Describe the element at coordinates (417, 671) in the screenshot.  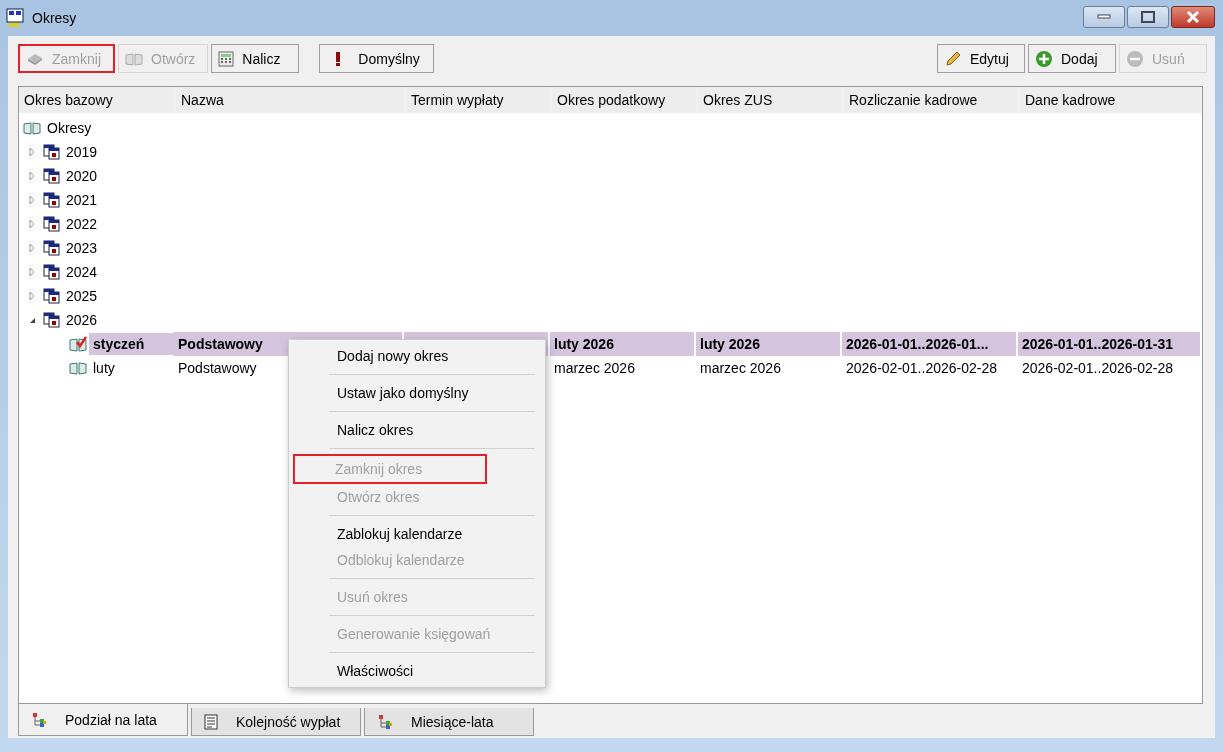
I see `menu-item: Właściwości` at that location.